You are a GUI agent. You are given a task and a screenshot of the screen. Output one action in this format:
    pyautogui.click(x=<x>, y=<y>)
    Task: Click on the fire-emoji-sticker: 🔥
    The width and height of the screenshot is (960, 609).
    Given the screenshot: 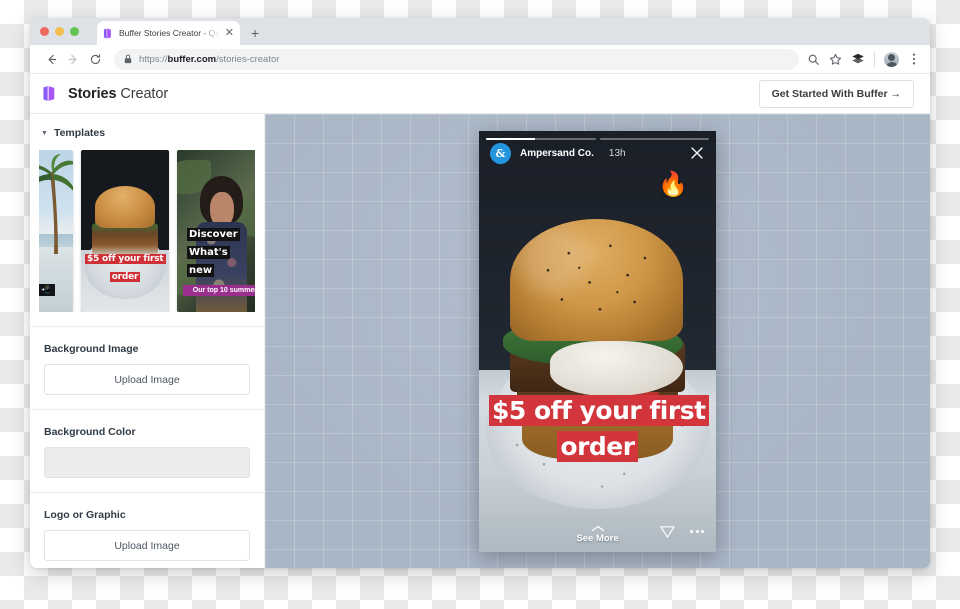 What is the action you would take?
    pyautogui.click(x=673, y=184)
    